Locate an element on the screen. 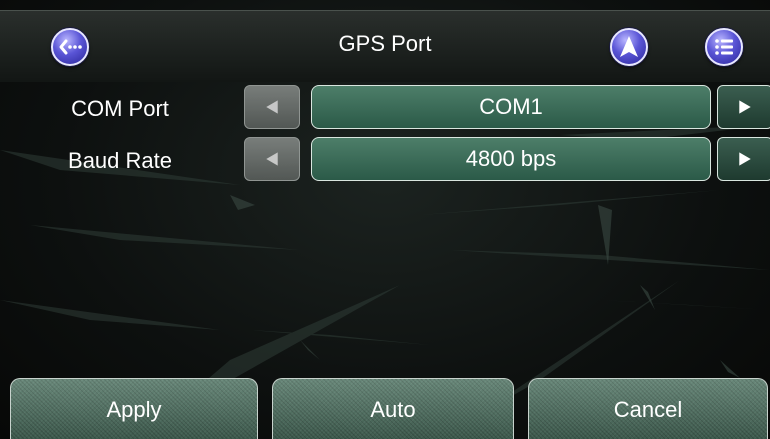  menu-button is located at coordinates (724, 47).